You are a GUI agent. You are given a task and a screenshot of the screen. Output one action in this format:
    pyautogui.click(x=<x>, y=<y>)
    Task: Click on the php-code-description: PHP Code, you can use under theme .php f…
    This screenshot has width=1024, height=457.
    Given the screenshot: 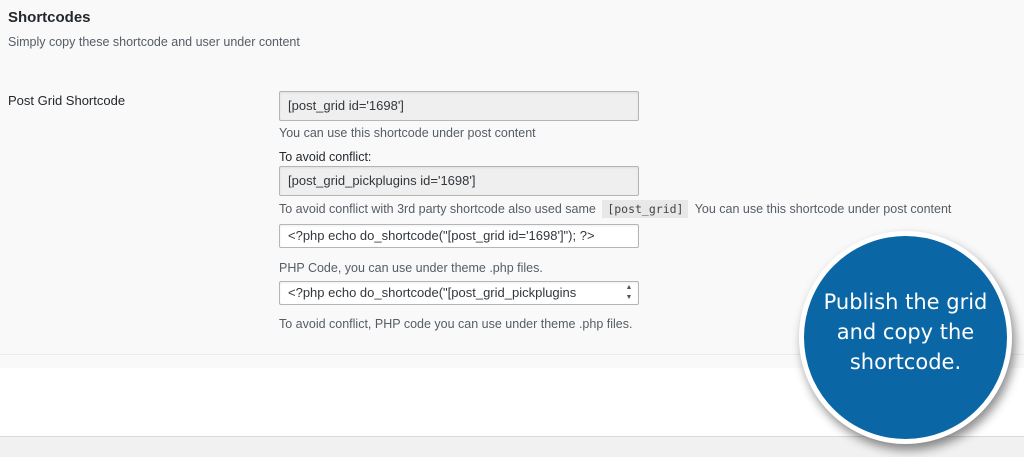 What is the action you would take?
    pyautogui.click(x=411, y=268)
    